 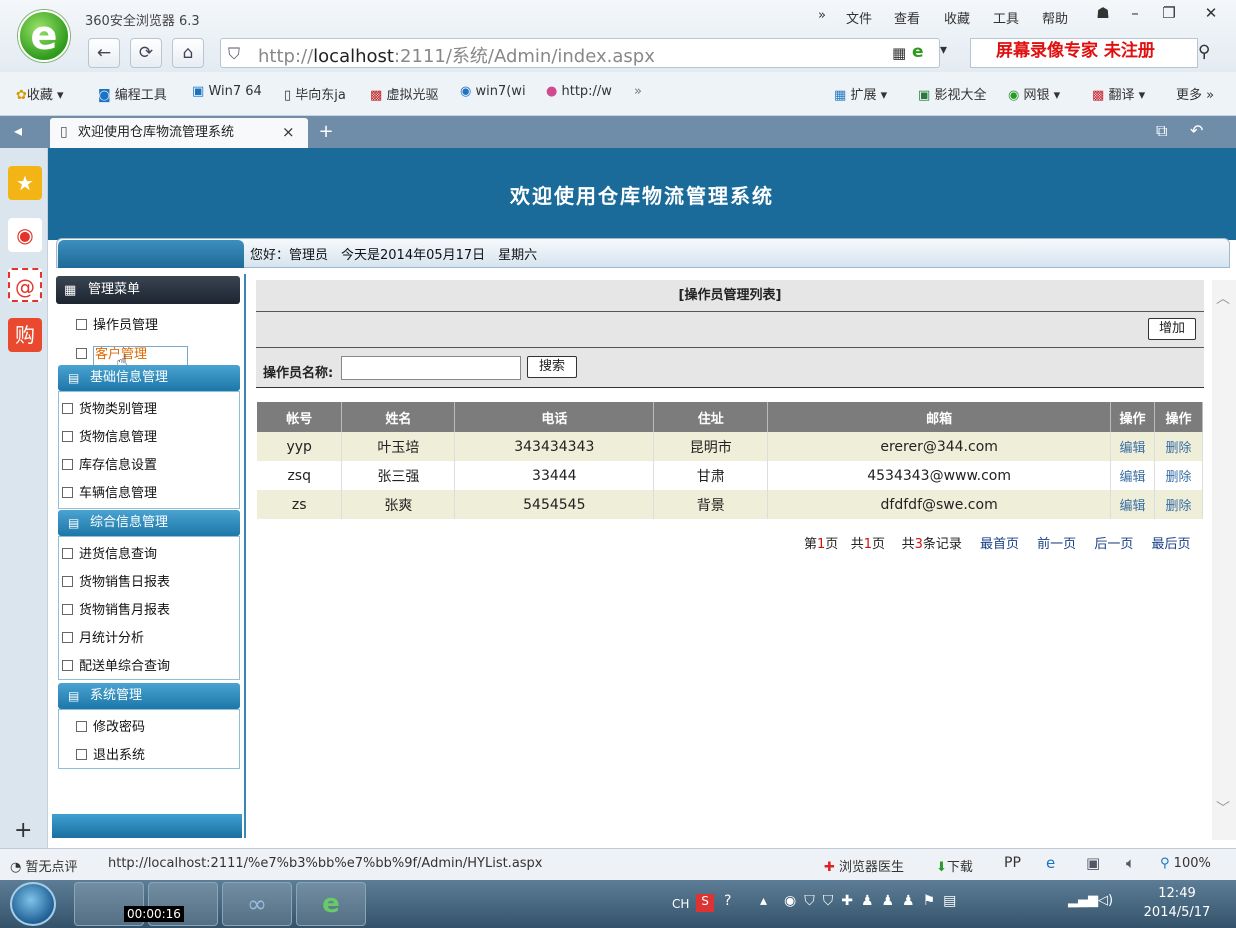 What do you see at coordinates (116, 608) in the screenshot?
I see `menu-item-monthly-report: 货物销售月报表` at bounding box center [116, 608].